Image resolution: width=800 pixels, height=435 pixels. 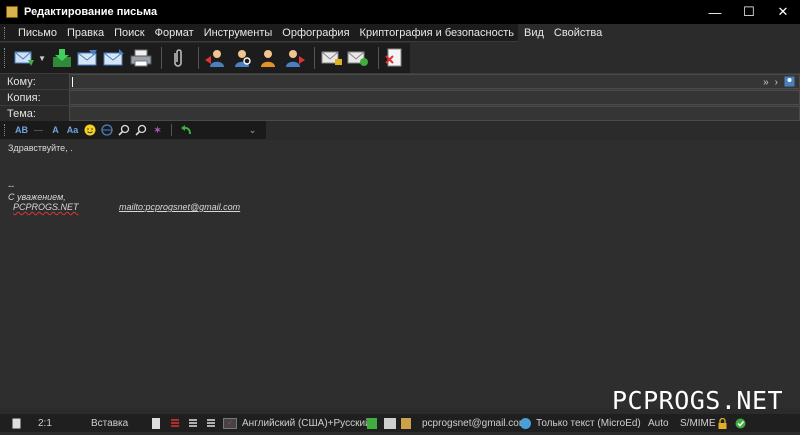 What do you see at coordinates (177, 58) in the screenshot?
I see `attach-icon` at bounding box center [177, 58].